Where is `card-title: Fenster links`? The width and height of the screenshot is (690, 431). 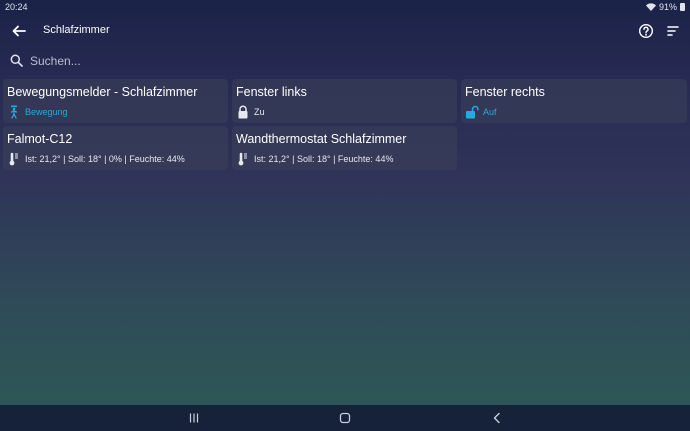
card-title: Fenster links is located at coordinates (271, 92).